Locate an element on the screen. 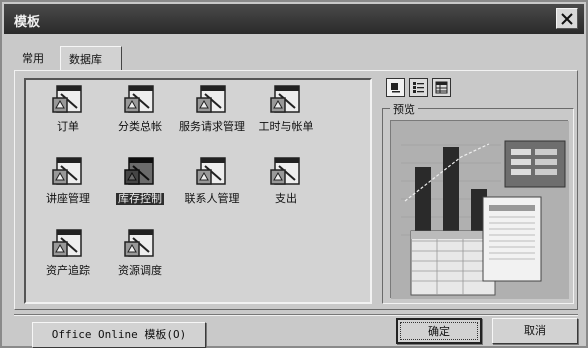  template-item: 库存控制 is located at coordinates (140, 190).